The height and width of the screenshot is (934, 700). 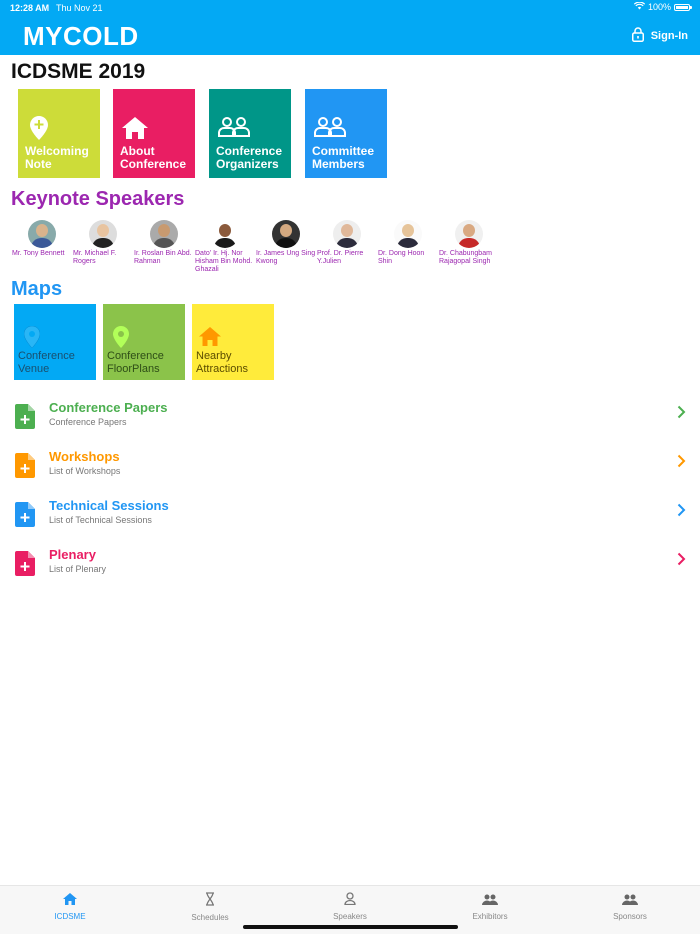 What do you see at coordinates (39, 130) in the screenshot?
I see `map-pin-plus-icon` at bounding box center [39, 130].